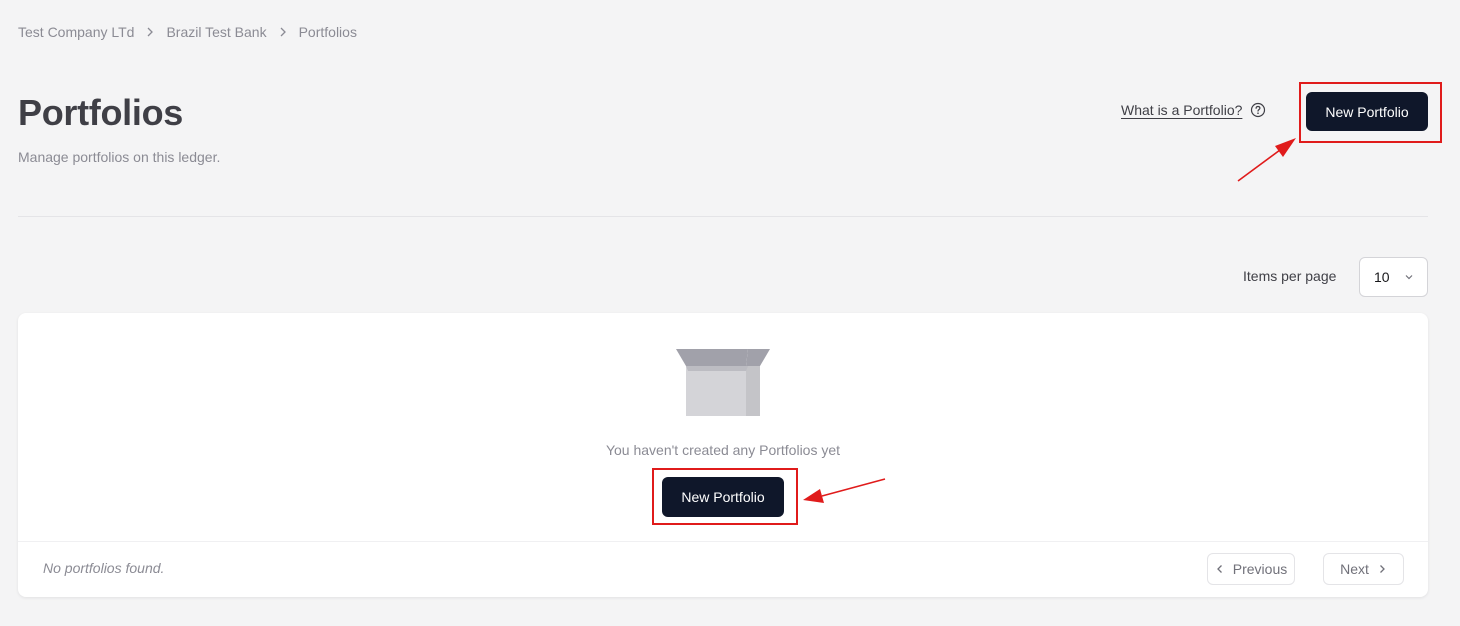 The image size is (1460, 626). What do you see at coordinates (1367, 111) in the screenshot?
I see `new-portfolio-button: New Portfolio` at bounding box center [1367, 111].